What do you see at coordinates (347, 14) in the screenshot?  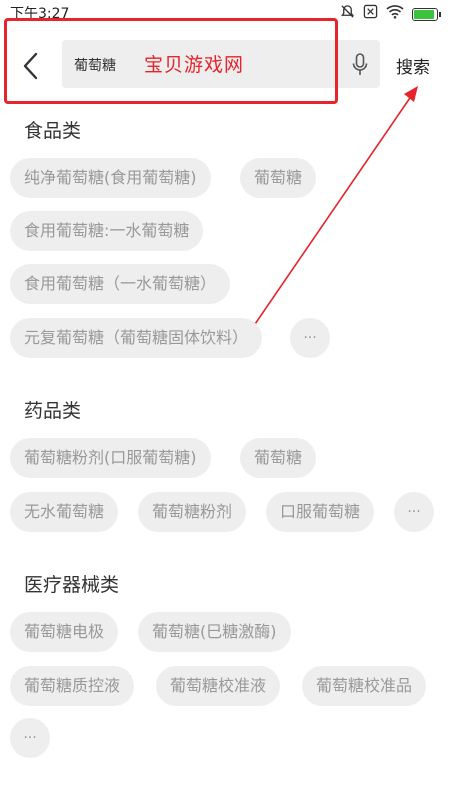 I see `mute-icon` at bounding box center [347, 14].